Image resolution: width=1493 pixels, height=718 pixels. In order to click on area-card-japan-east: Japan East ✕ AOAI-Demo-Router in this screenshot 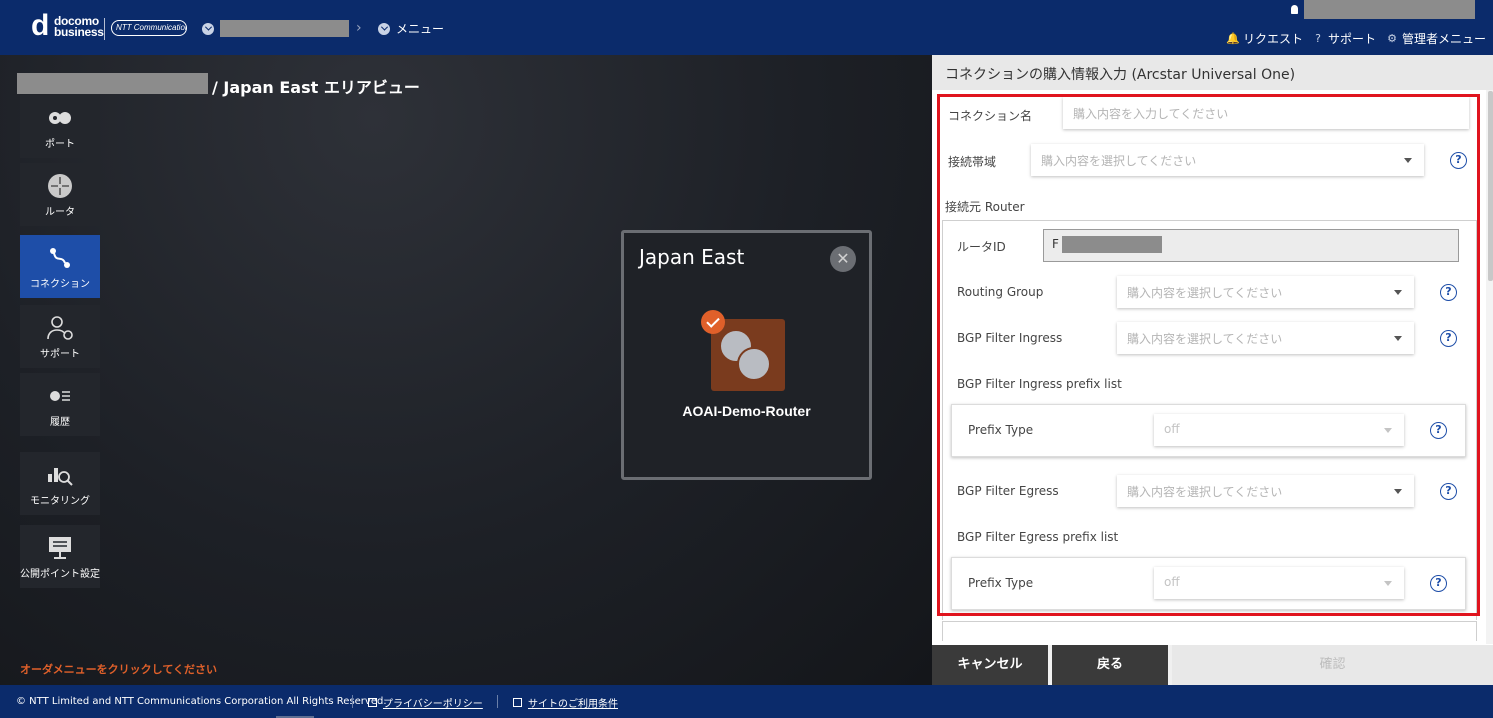, I will do `click(746, 355)`.